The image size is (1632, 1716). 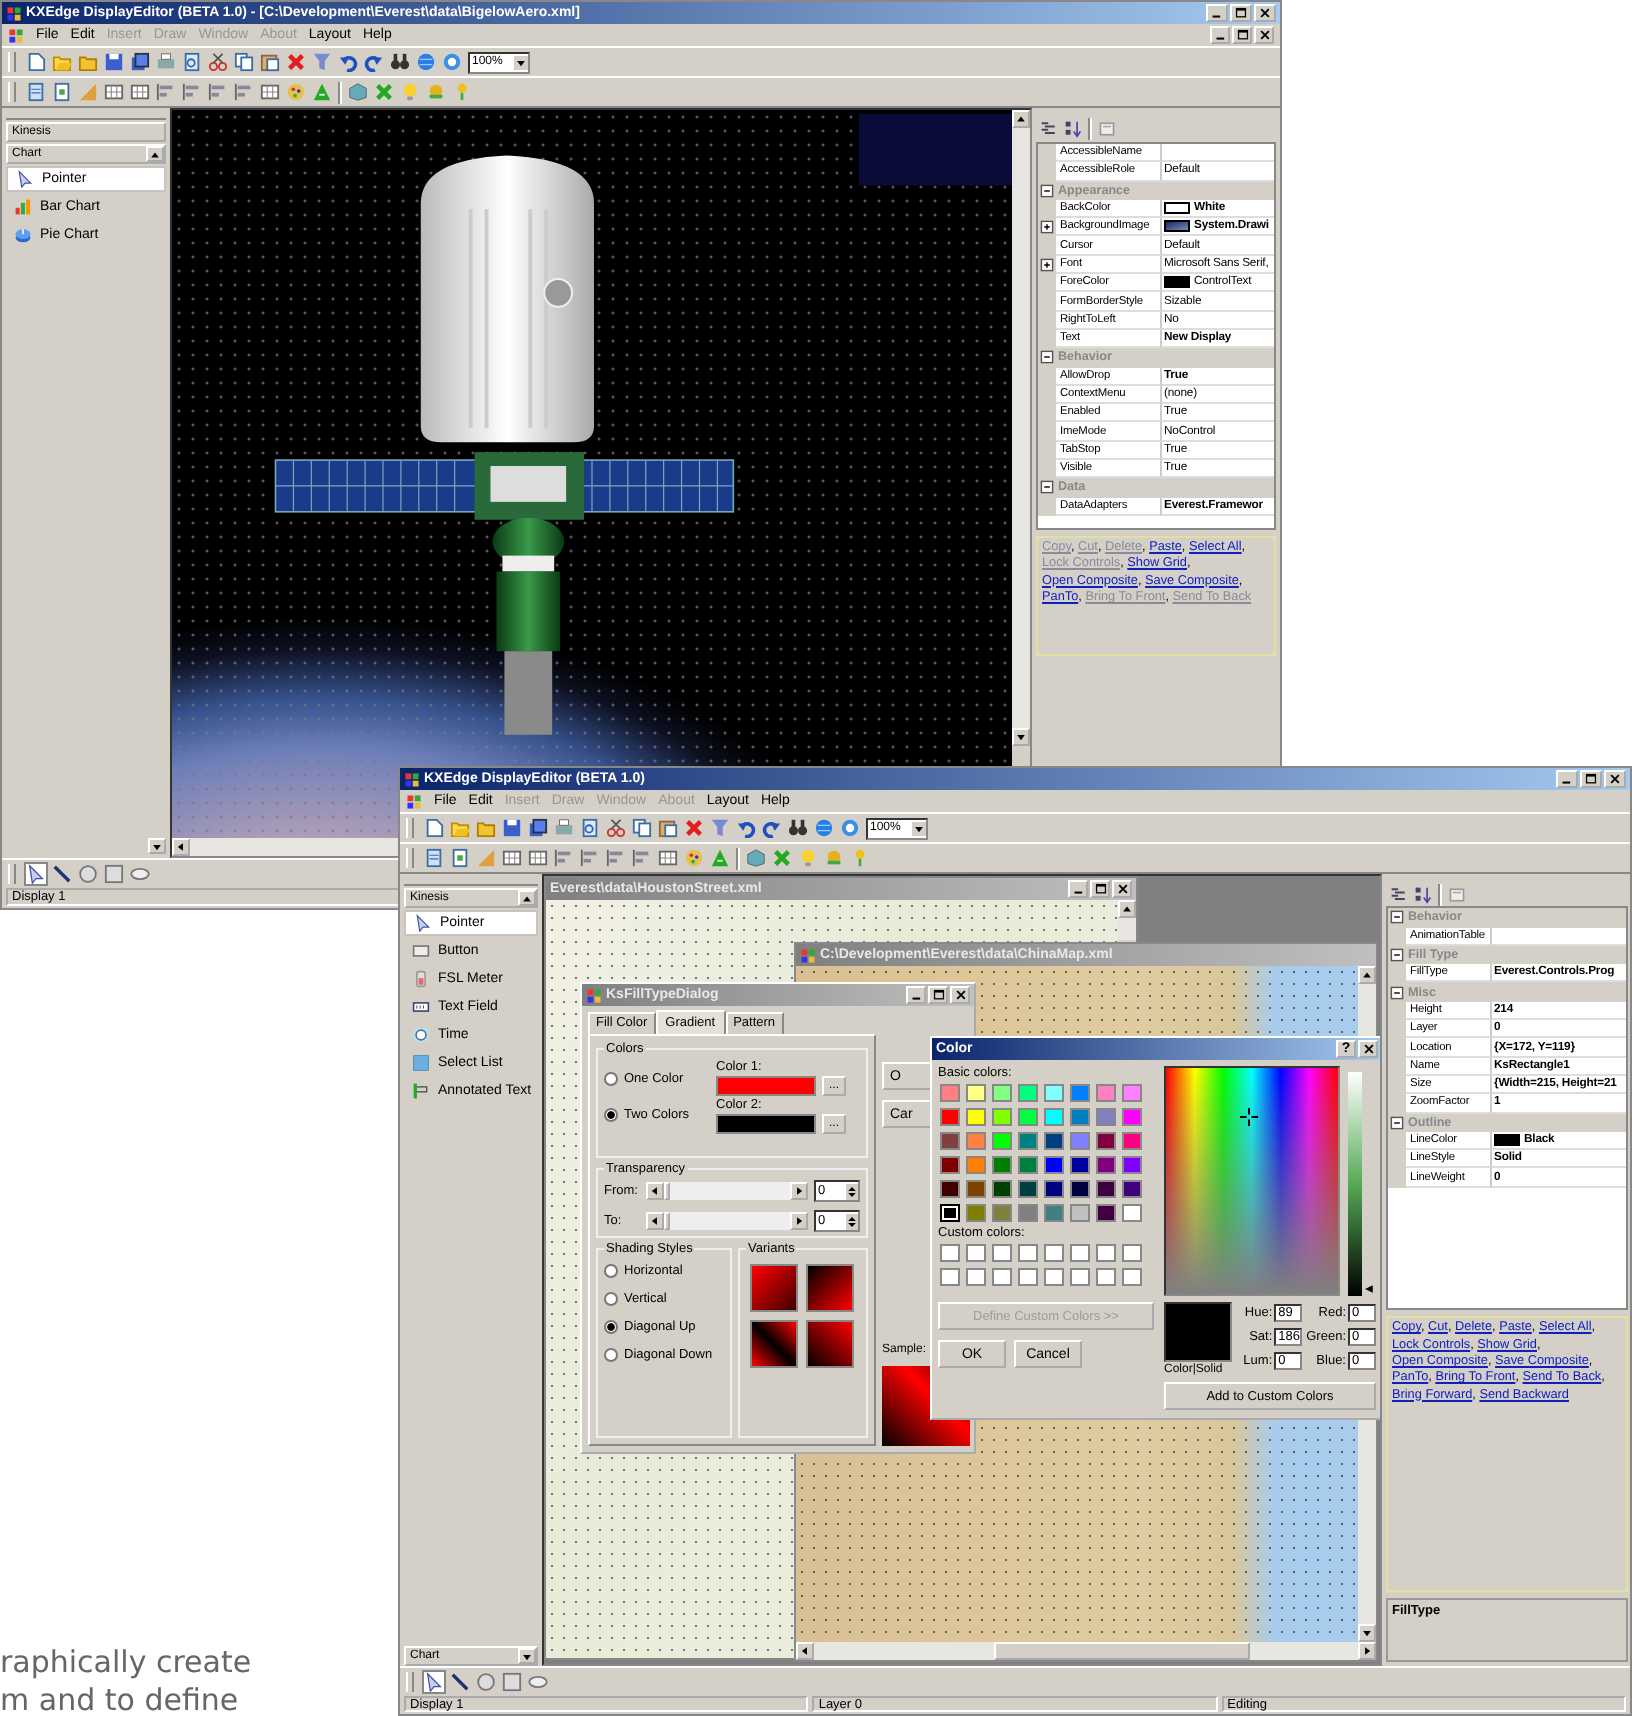 I want to click on line-icon, so click(x=62, y=873).